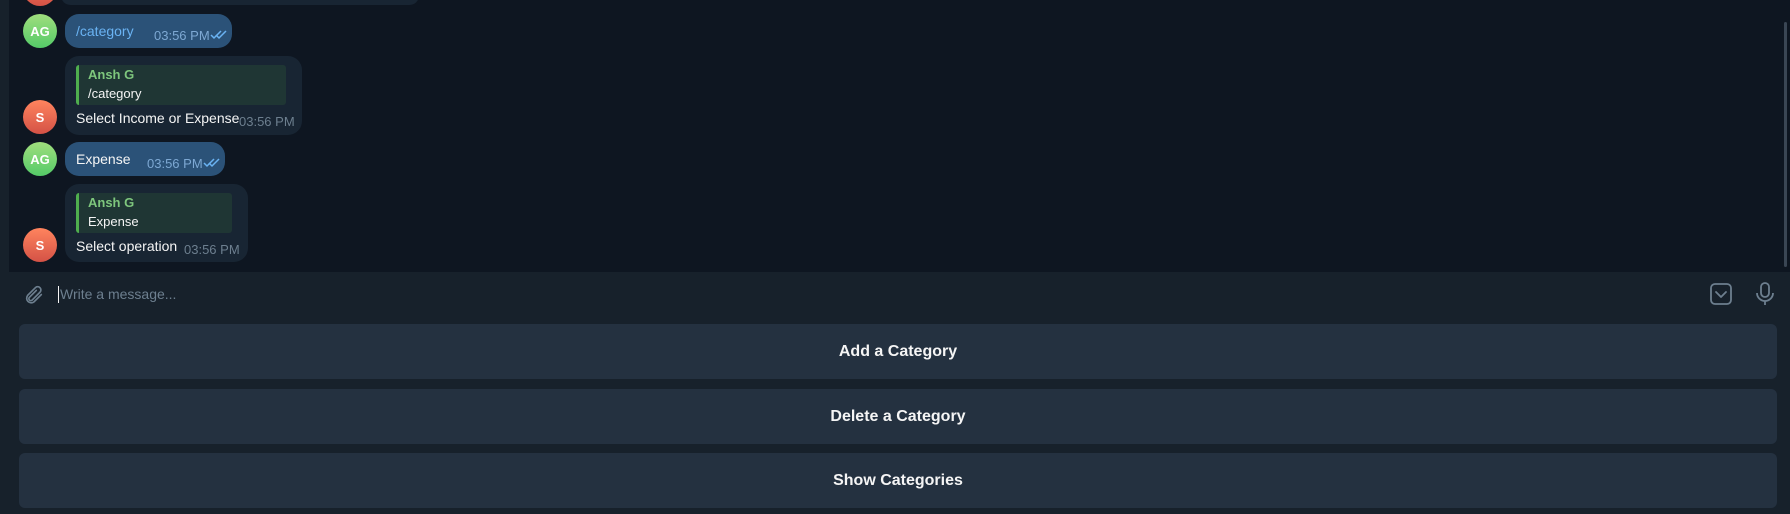 The height and width of the screenshot is (514, 1790). What do you see at coordinates (4, 257) in the screenshot?
I see `left-panel-edge` at bounding box center [4, 257].